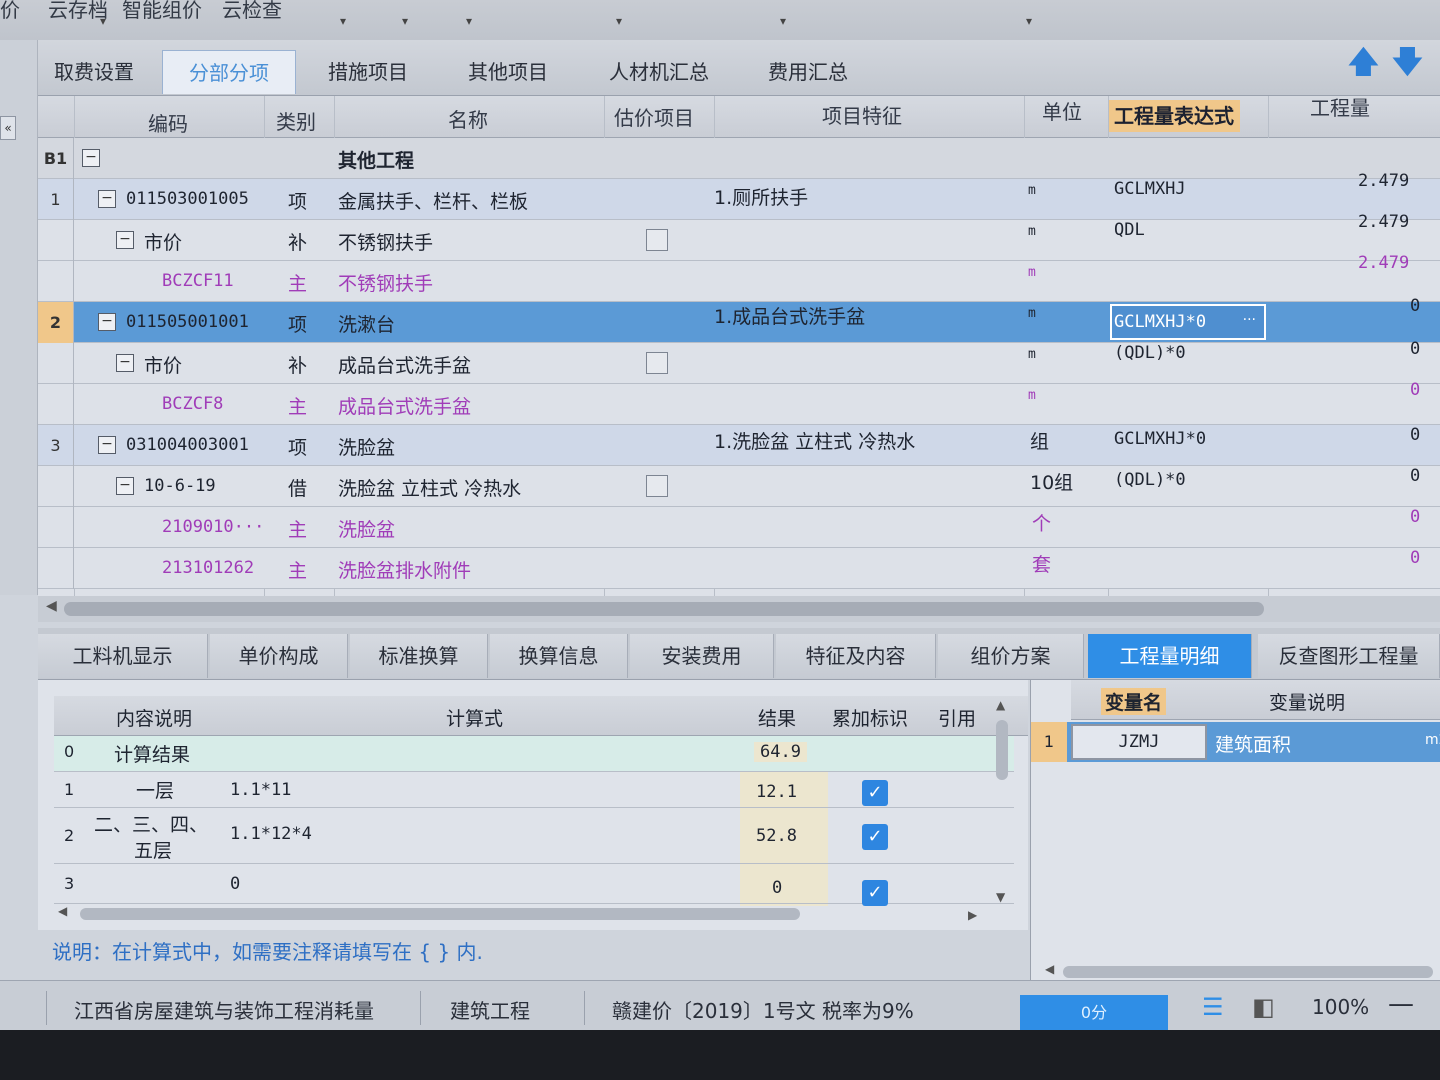 Image resolution: width=1440 pixels, height=1080 pixels. I want to click on table-row: 2 二、三、四、 五层 1.1*12*4 52.8 ✓, so click(534, 836).